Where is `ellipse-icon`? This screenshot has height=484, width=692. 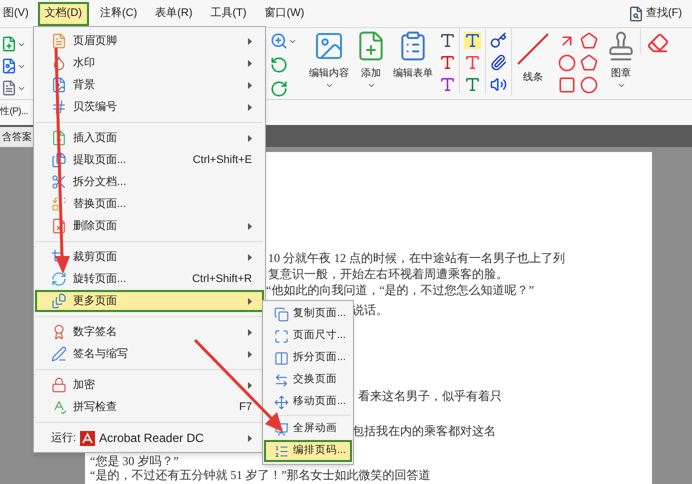 ellipse-icon is located at coordinates (567, 63).